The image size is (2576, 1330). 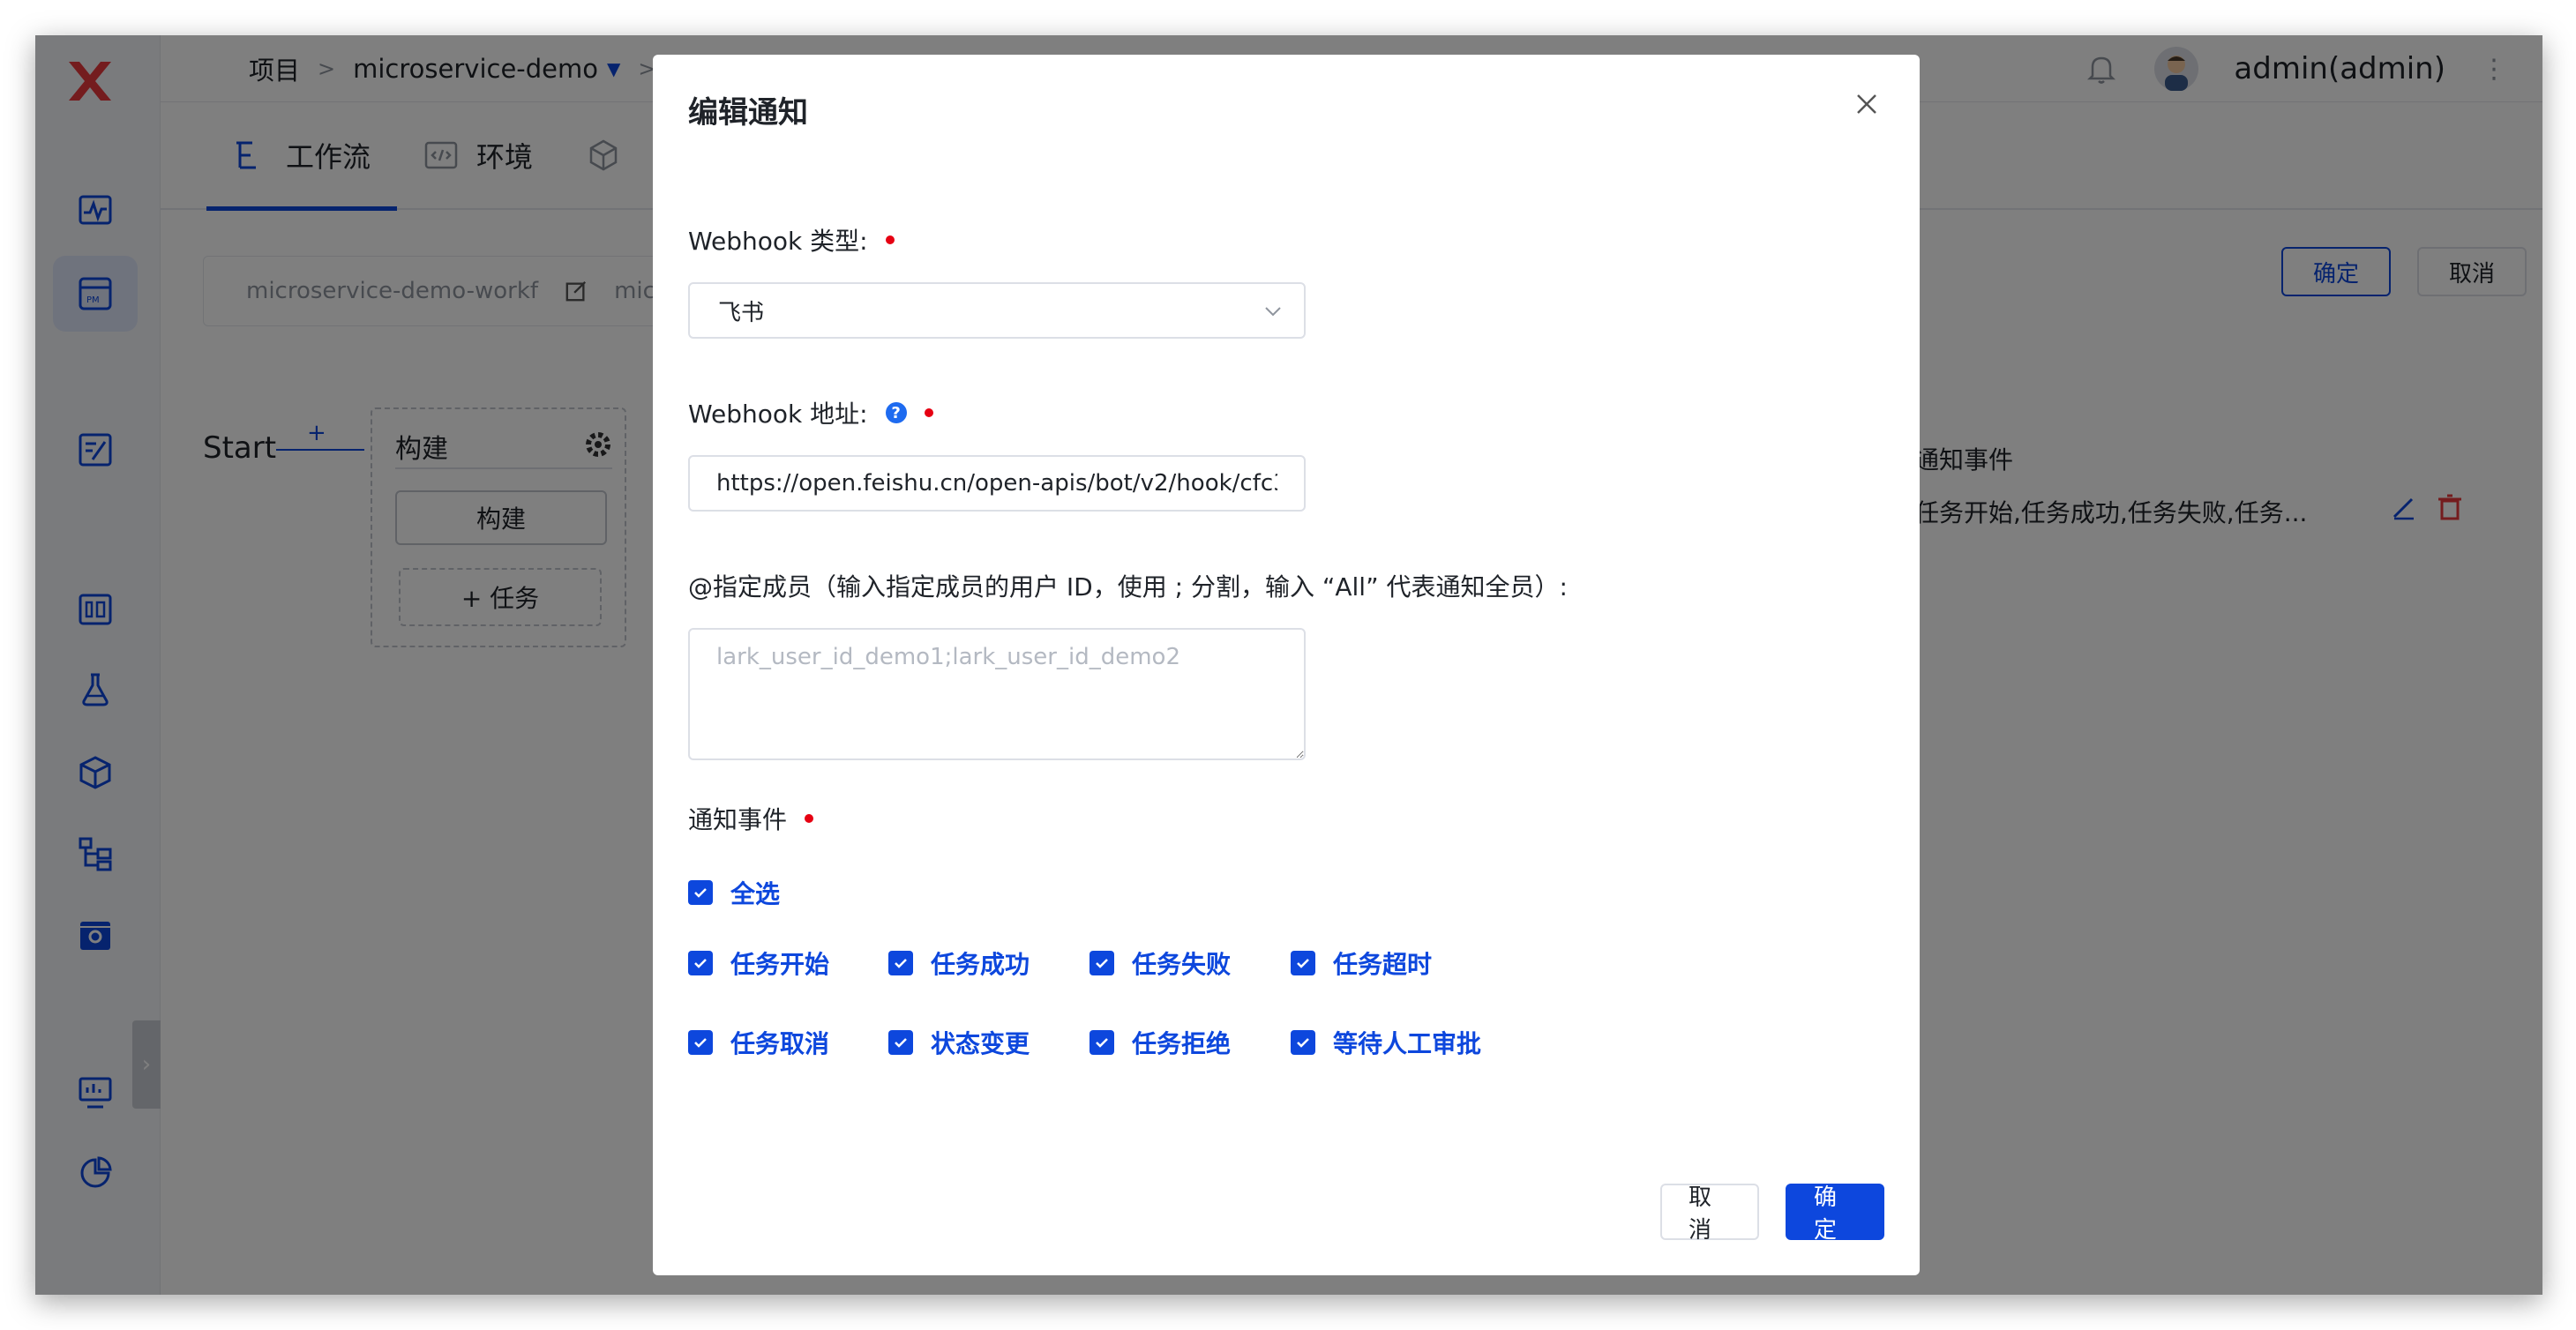 I want to click on help-icon: ?, so click(x=896, y=412).